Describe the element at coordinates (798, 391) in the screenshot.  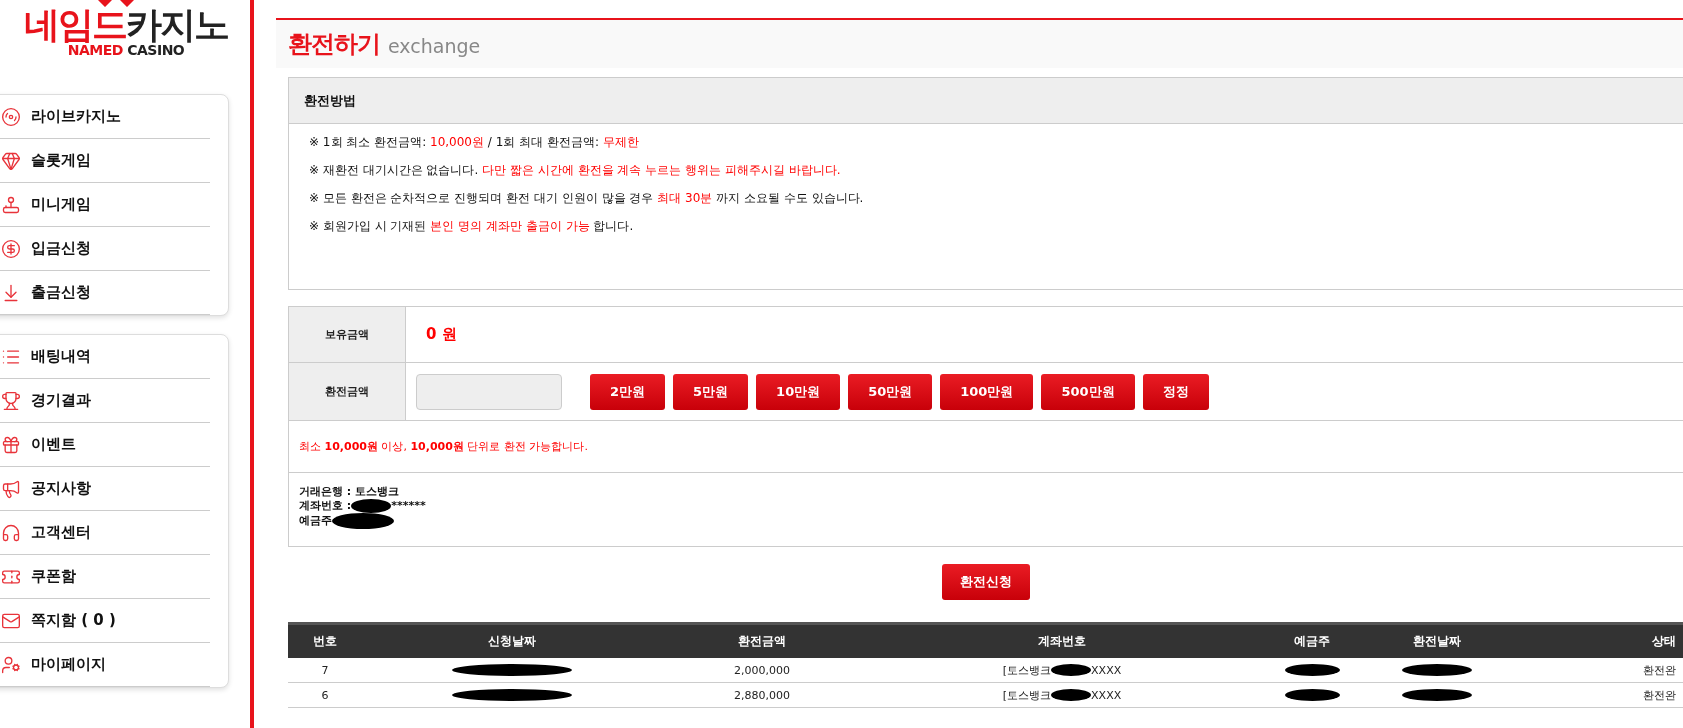
I see `amount-button: 10만원` at that location.